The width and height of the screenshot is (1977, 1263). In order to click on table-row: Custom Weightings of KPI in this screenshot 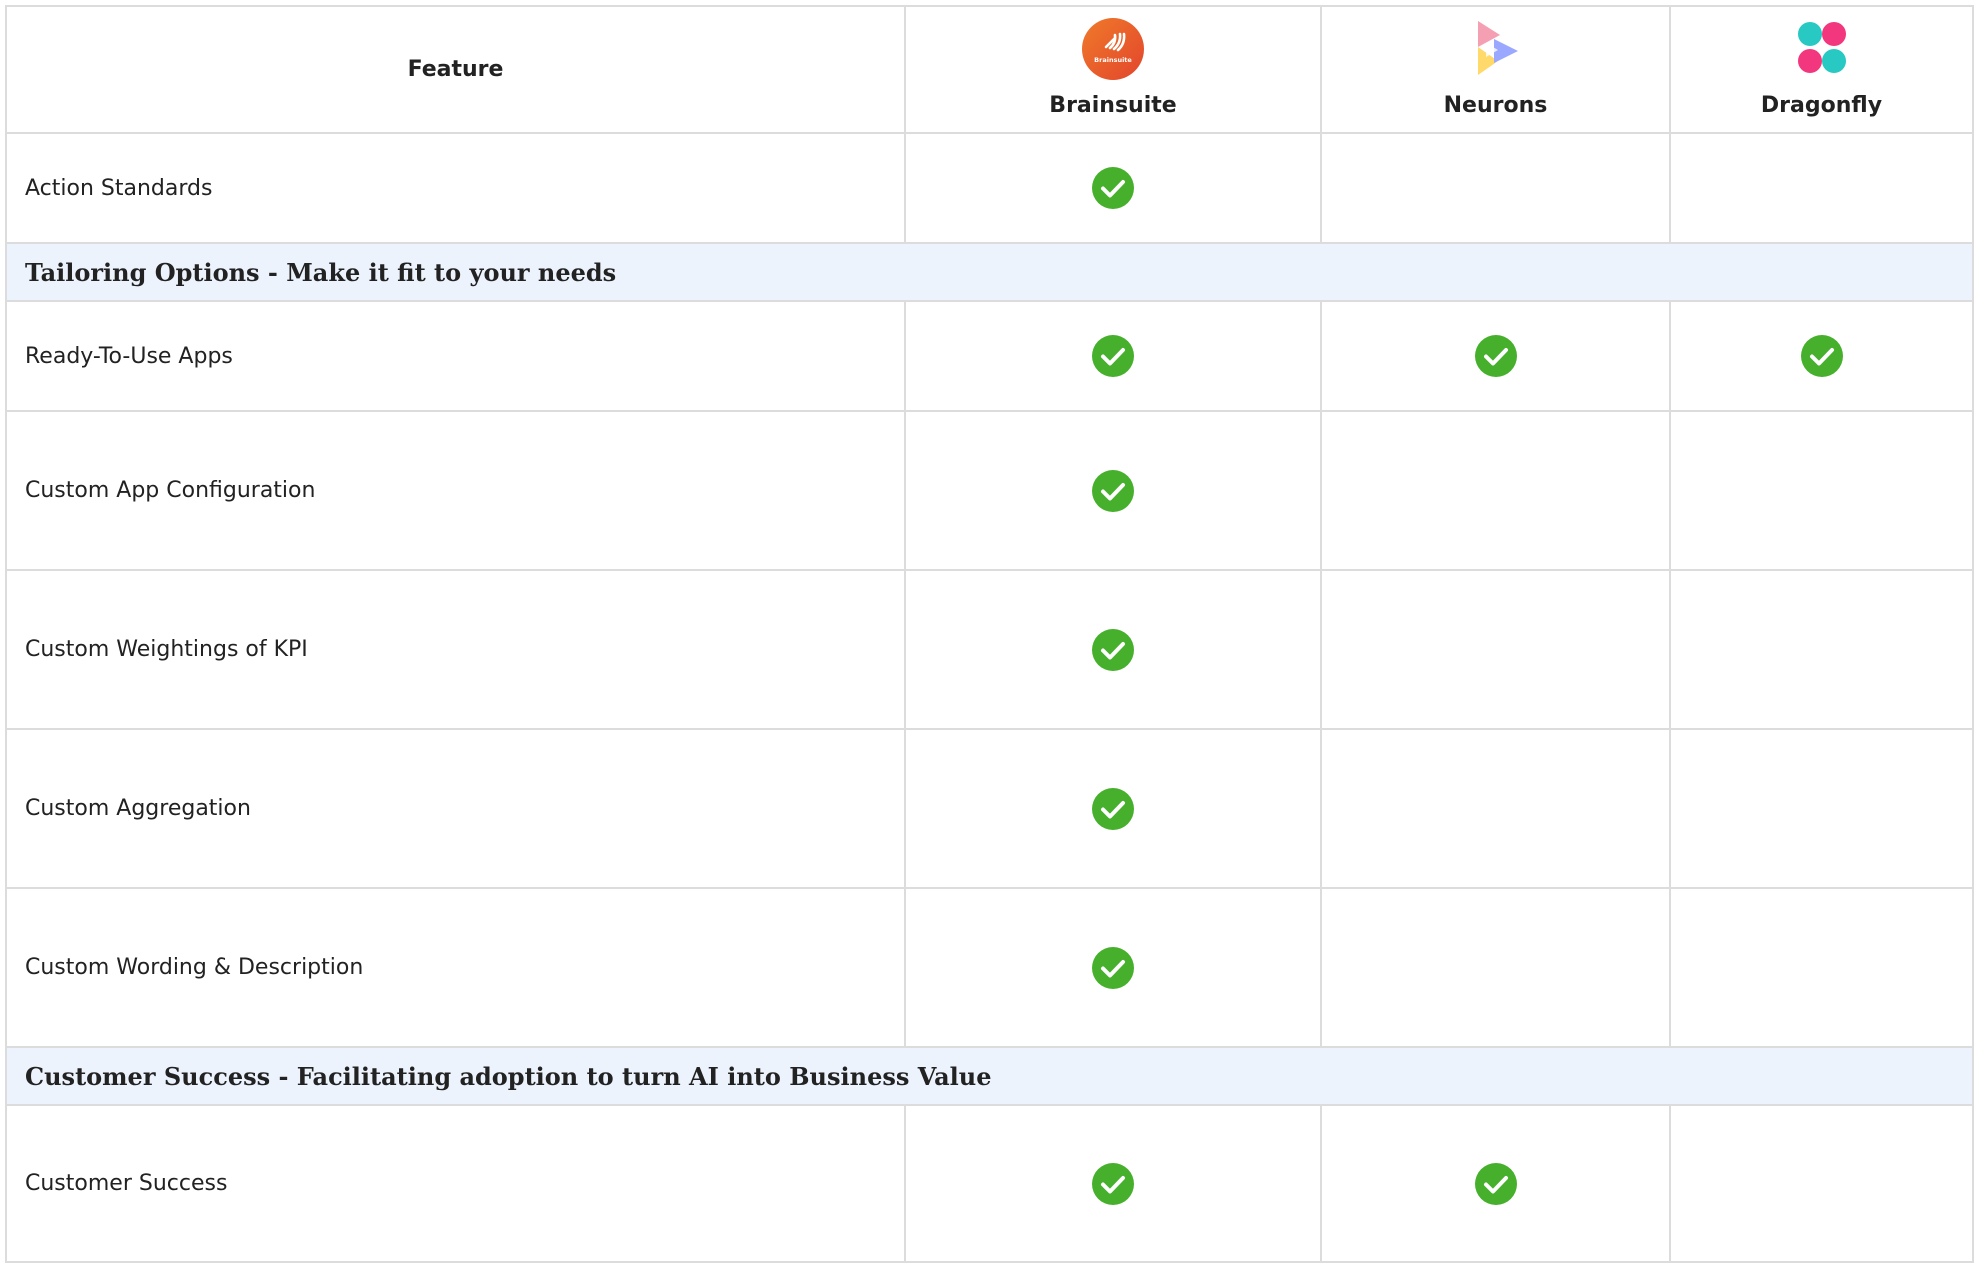, I will do `click(989, 649)`.